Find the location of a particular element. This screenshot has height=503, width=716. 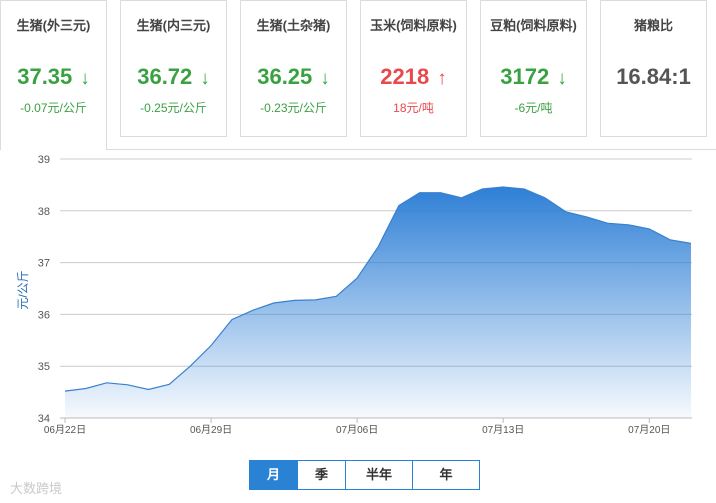

y-tick-label: 36 is located at coordinates (44, 315).